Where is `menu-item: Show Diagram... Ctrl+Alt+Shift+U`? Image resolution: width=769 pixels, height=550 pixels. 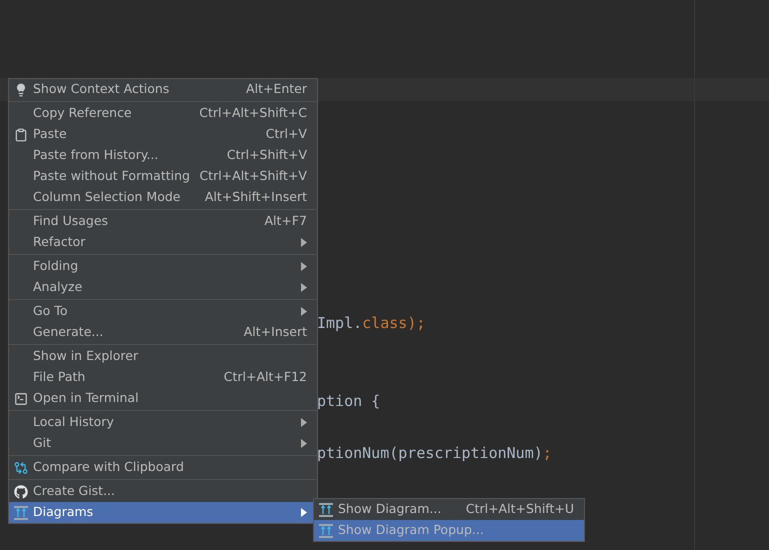
menu-item: Show Diagram... Ctrl+Alt+Shift+U is located at coordinates (449, 509).